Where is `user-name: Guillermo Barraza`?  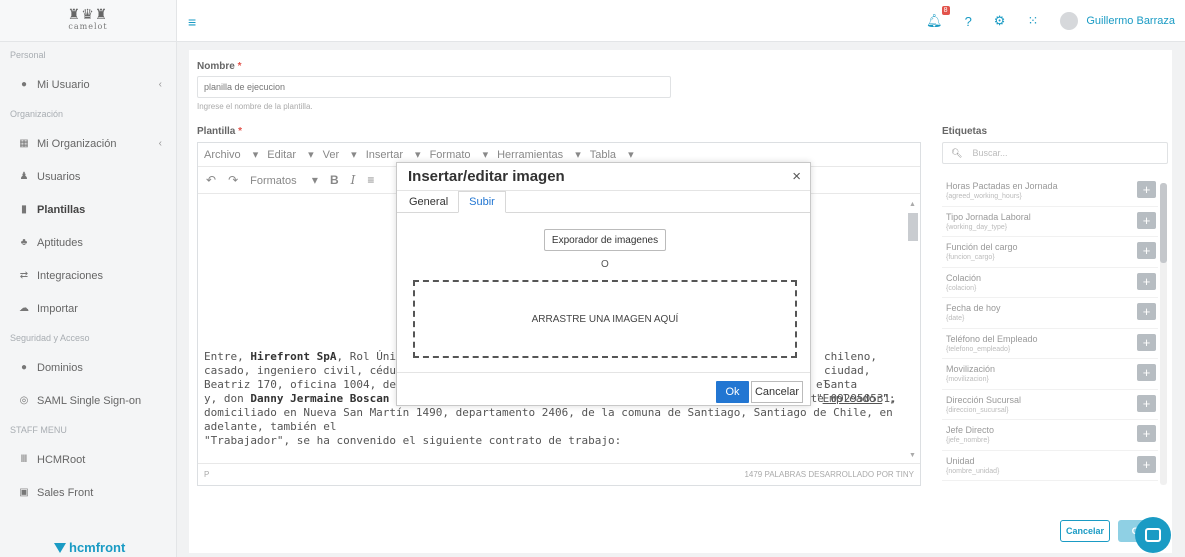 user-name: Guillermo Barraza is located at coordinates (1130, 21).